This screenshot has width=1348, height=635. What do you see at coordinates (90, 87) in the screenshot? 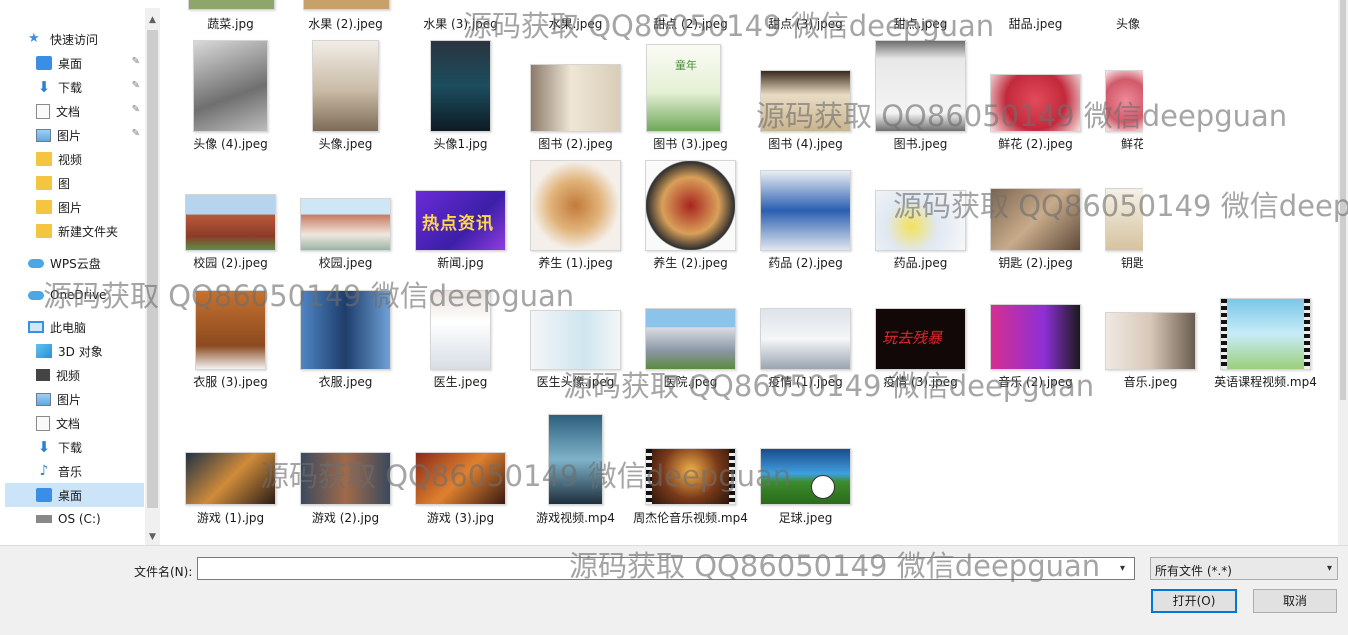
I see `nav-download-pinned: ⬇ 下载 ✎` at bounding box center [90, 87].